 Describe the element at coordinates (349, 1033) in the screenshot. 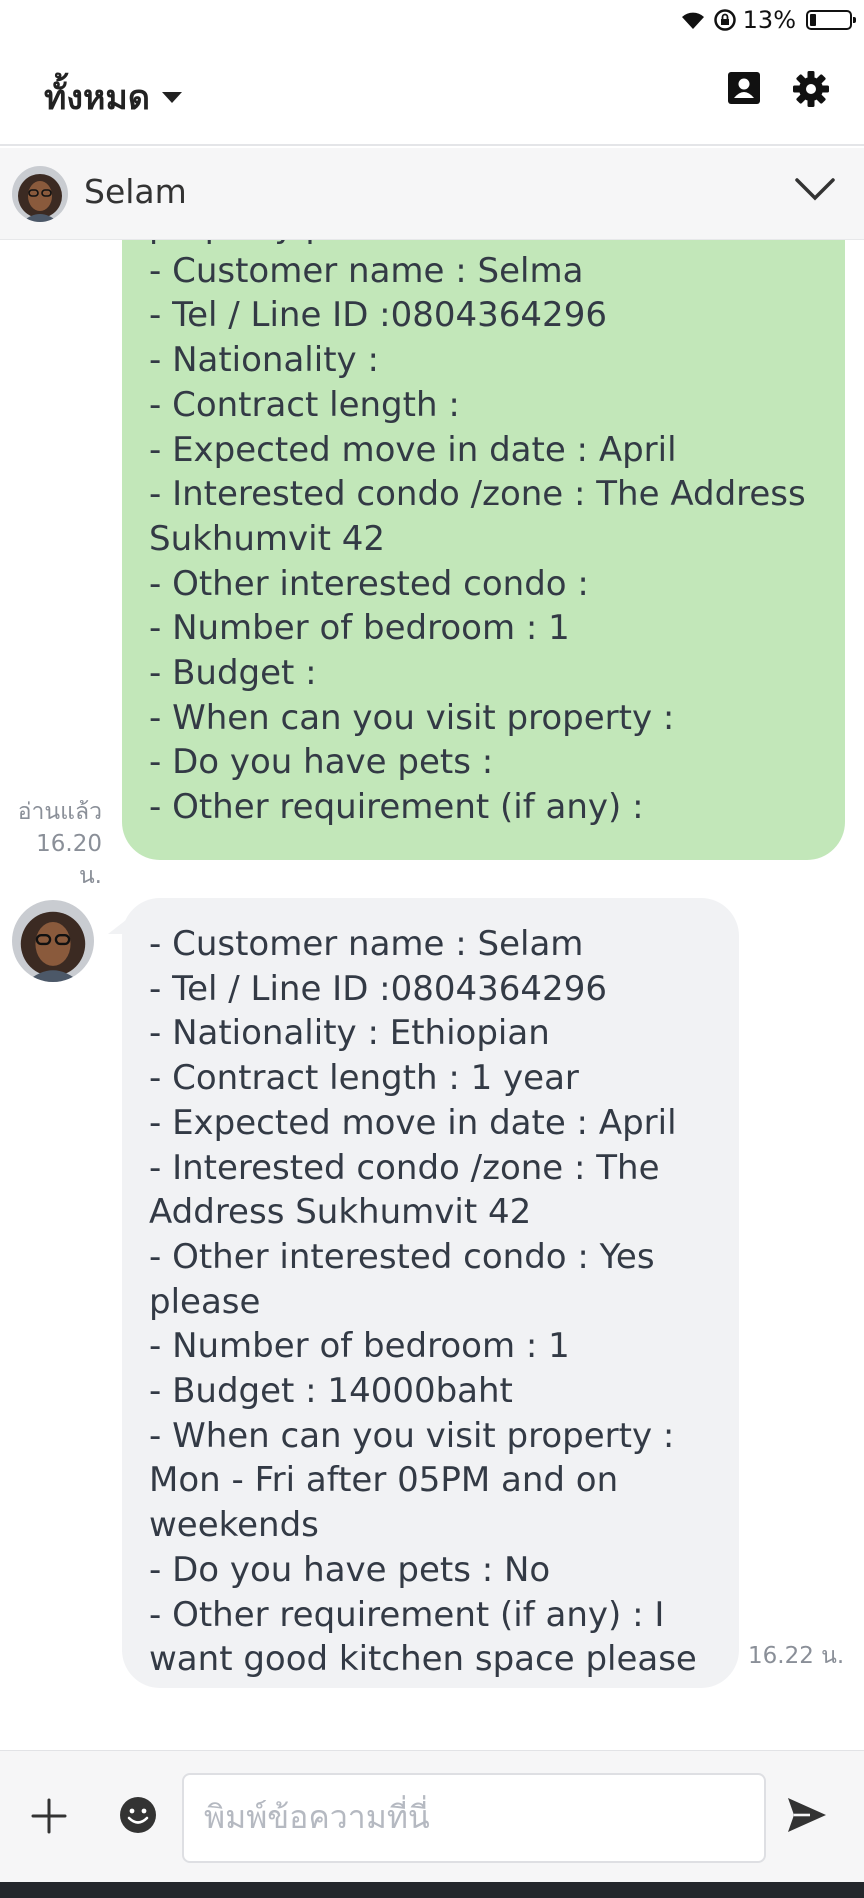

I see `message-line: - Nationality : Ethiopian` at that location.